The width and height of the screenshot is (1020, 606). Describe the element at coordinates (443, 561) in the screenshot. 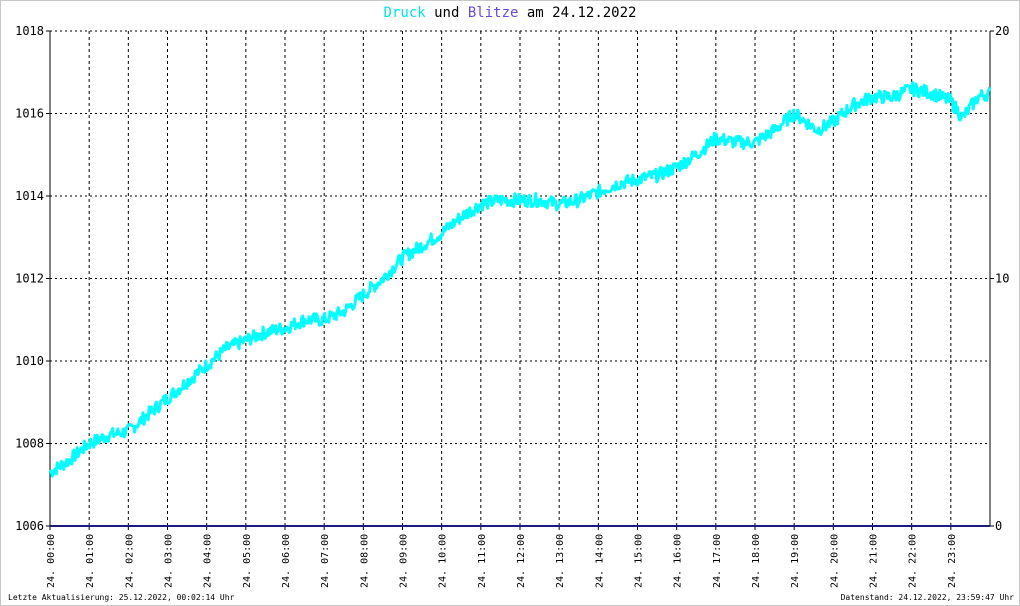

I see `x-tick-label: 24. 10:00` at that location.